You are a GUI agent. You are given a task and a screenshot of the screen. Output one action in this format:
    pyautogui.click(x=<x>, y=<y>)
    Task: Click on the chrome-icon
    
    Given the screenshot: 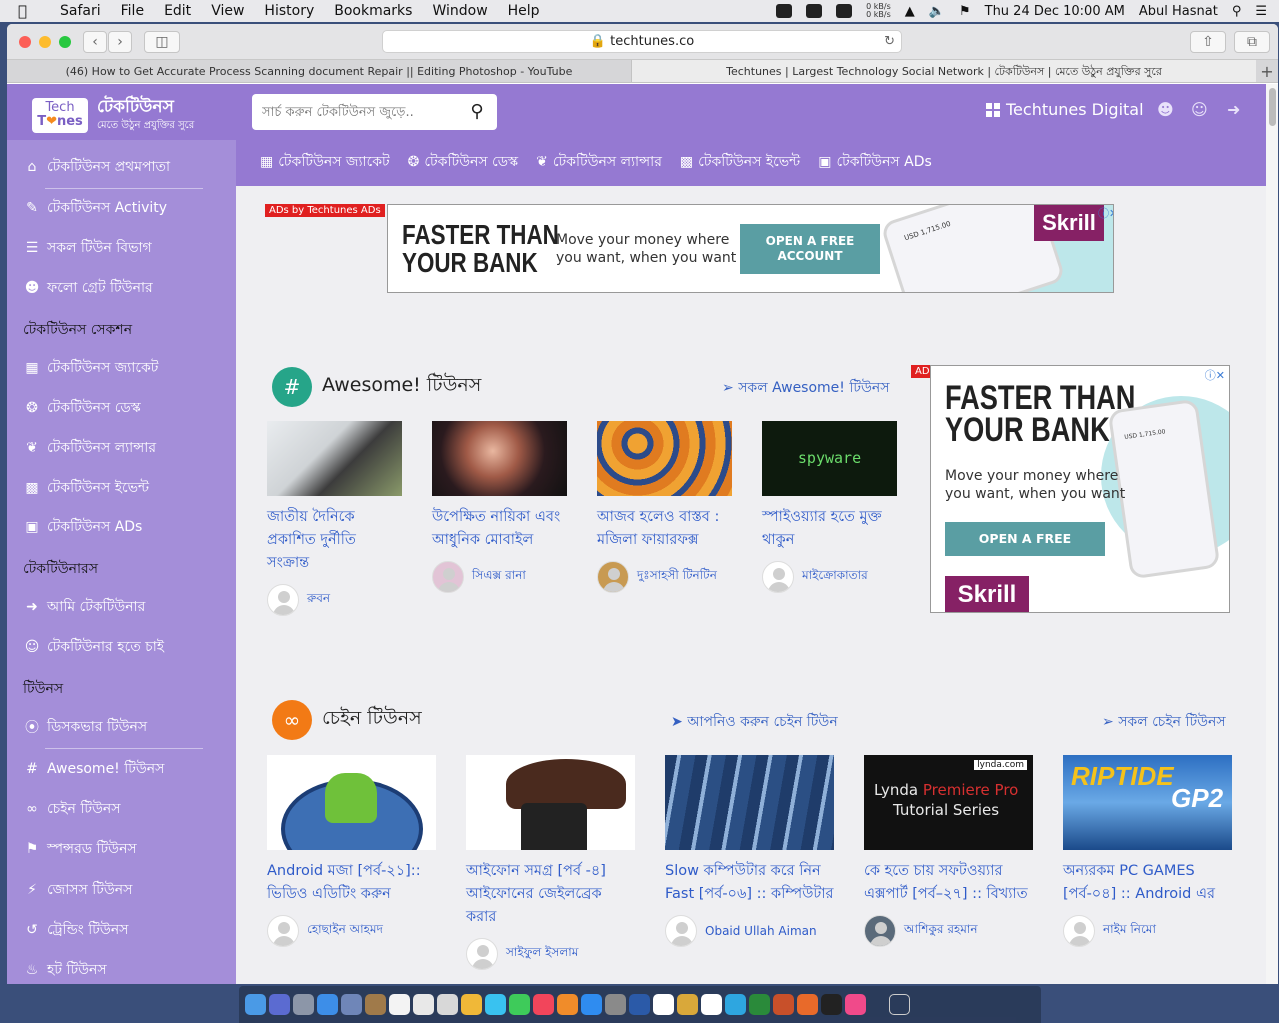 What is the action you would take?
    pyautogui.click(x=711, y=1004)
    